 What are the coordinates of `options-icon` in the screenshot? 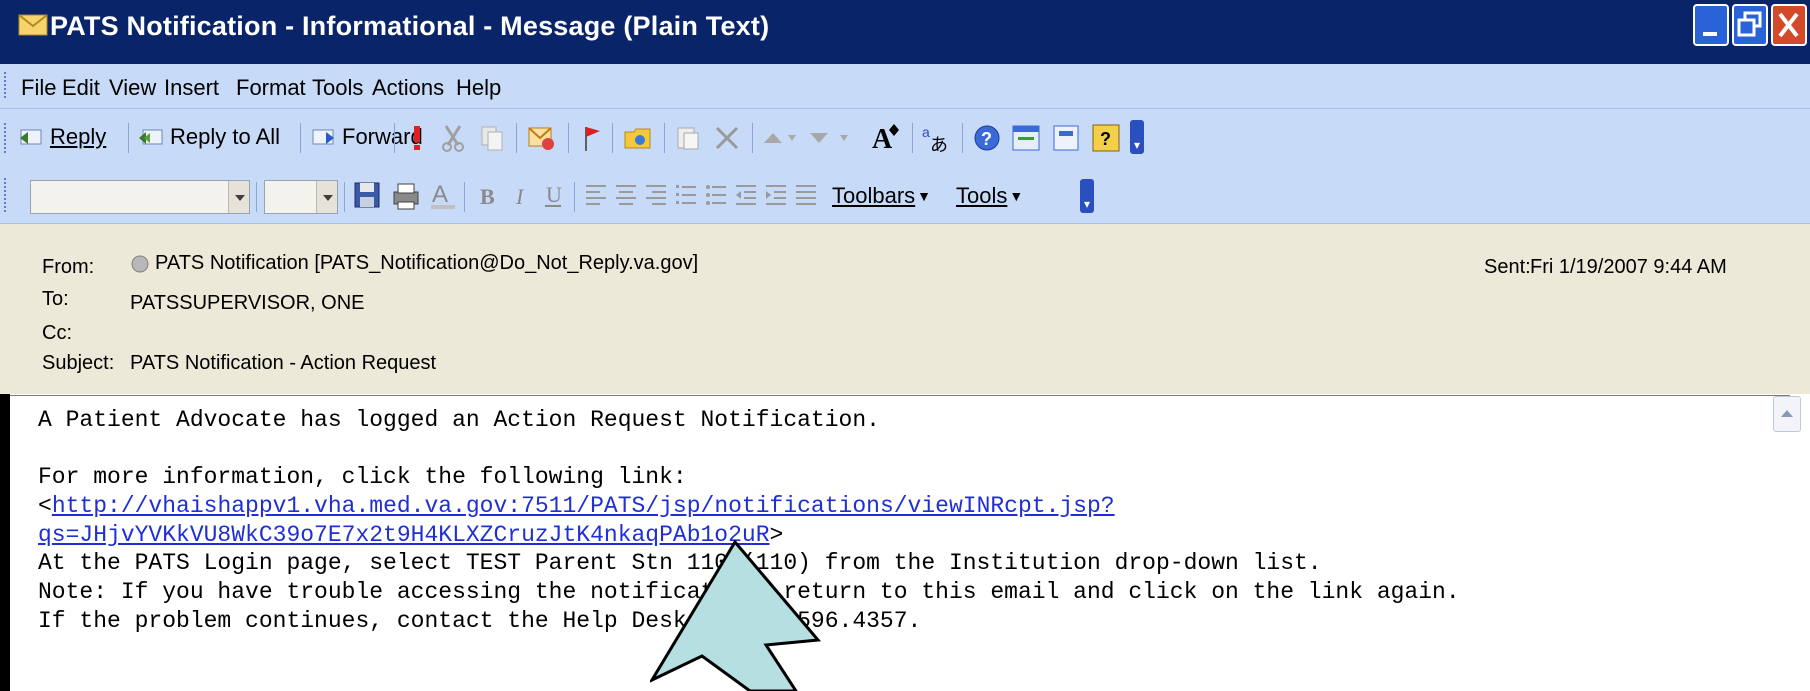 It's located at (1066, 138).